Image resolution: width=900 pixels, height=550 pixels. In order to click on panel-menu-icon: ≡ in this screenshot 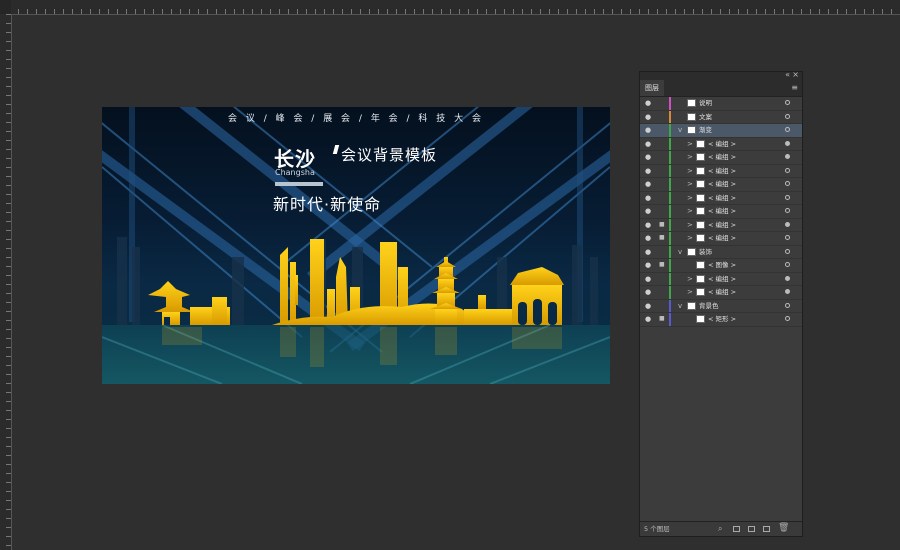, I will do `click(794, 87)`.